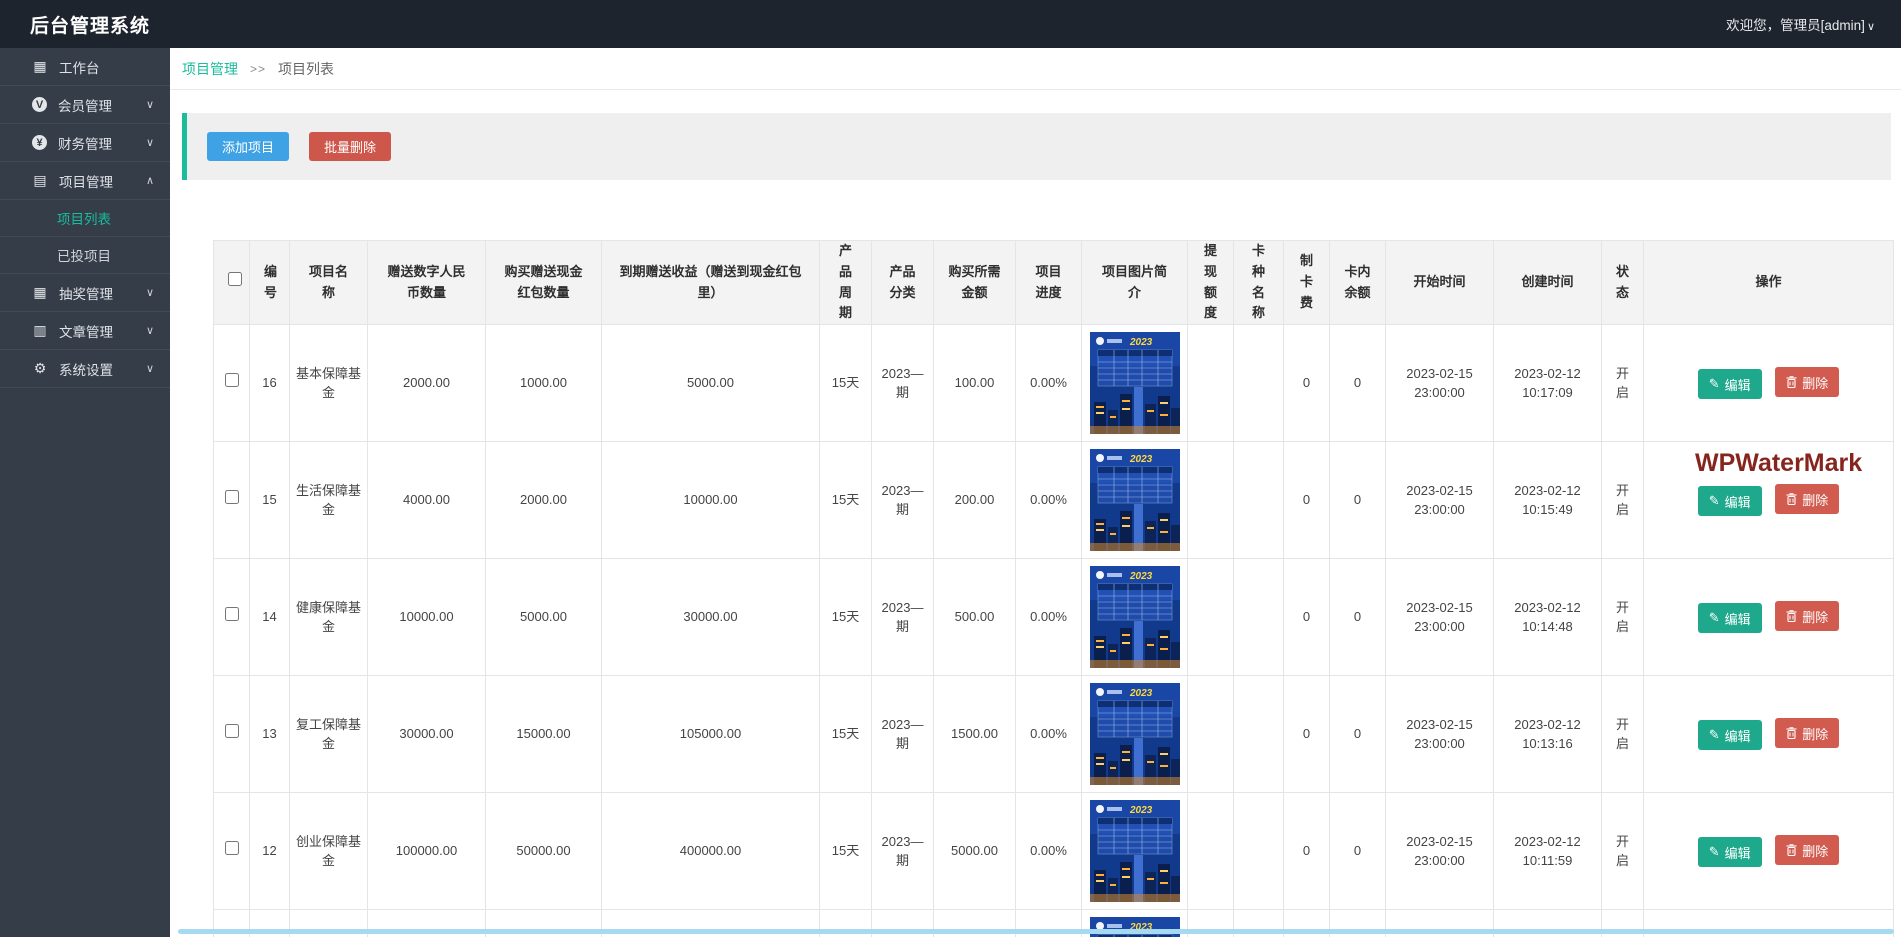 Image resolution: width=1901 pixels, height=937 pixels. Describe the element at coordinates (40, 66) in the screenshot. I see `grid-icon: ▦` at that location.